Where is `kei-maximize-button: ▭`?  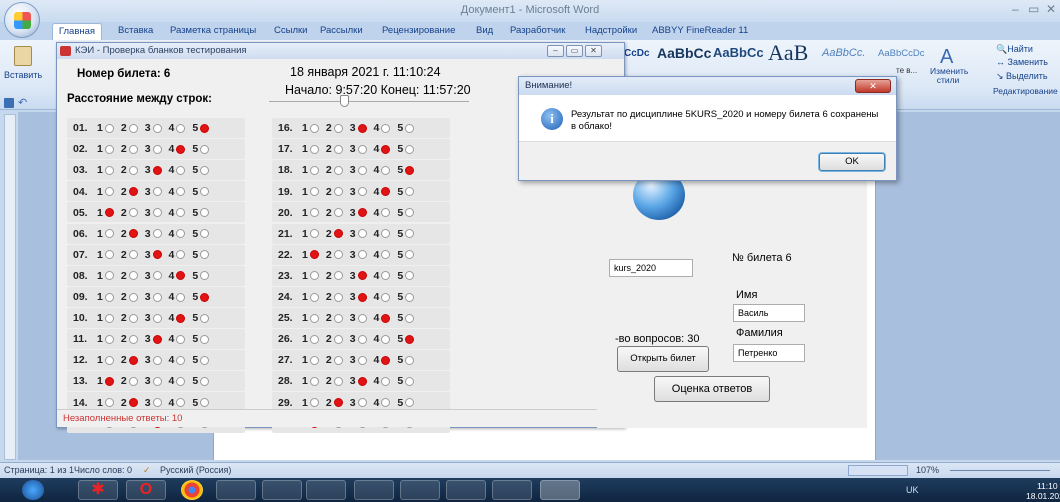 kei-maximize-button: ▭ is located at coordinates (574, 51).